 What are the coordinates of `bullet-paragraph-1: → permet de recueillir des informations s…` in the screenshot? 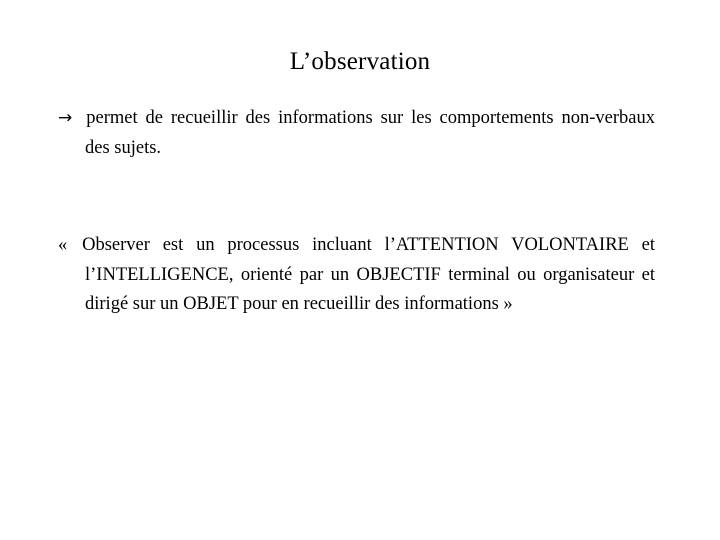 It's located at (356, 133).